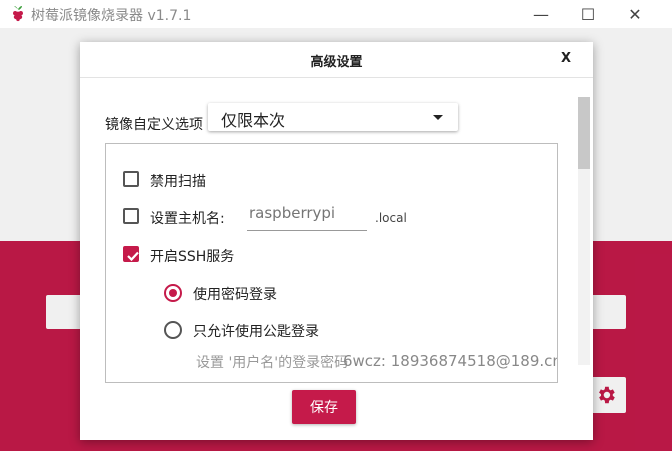  I want to click on maximize-icon: ☐, so click(588, 14).